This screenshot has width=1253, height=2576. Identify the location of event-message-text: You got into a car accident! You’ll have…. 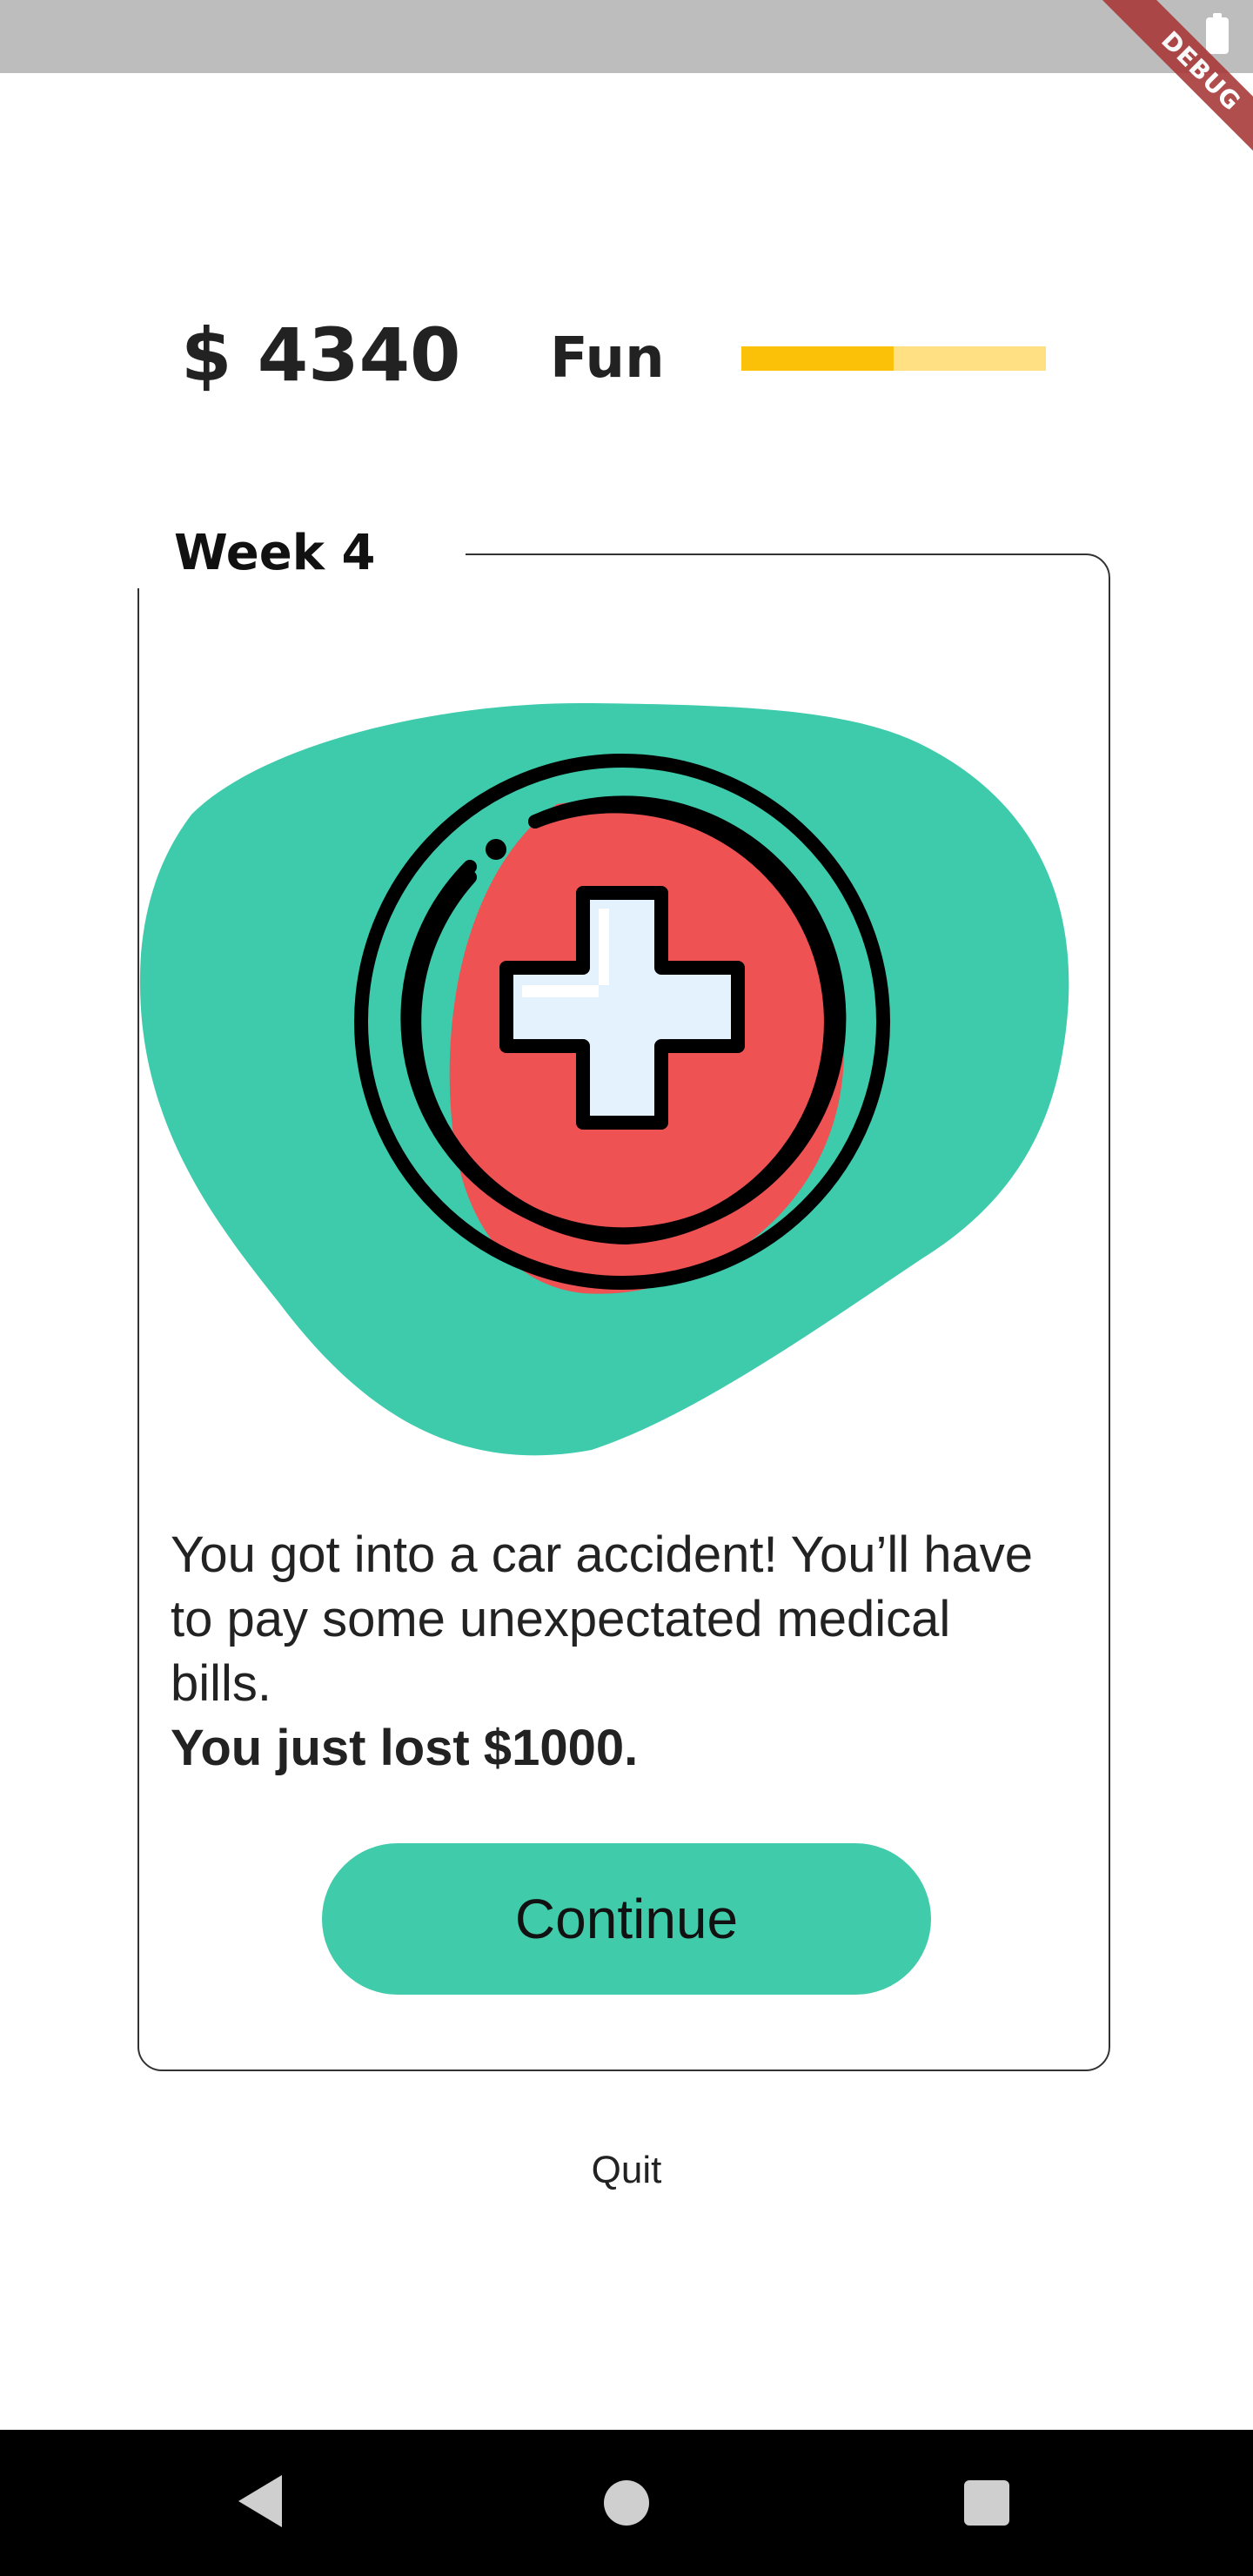
(602, 1619).